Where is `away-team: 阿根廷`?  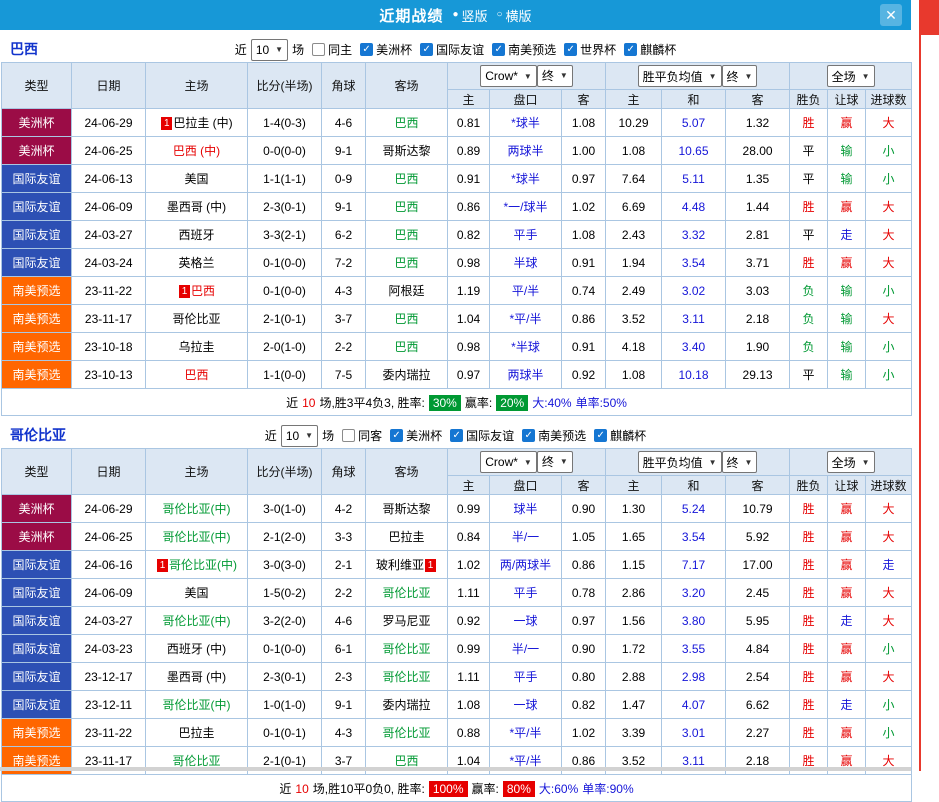 away-team: 阿根廷 is located at coordinates (406, 290).